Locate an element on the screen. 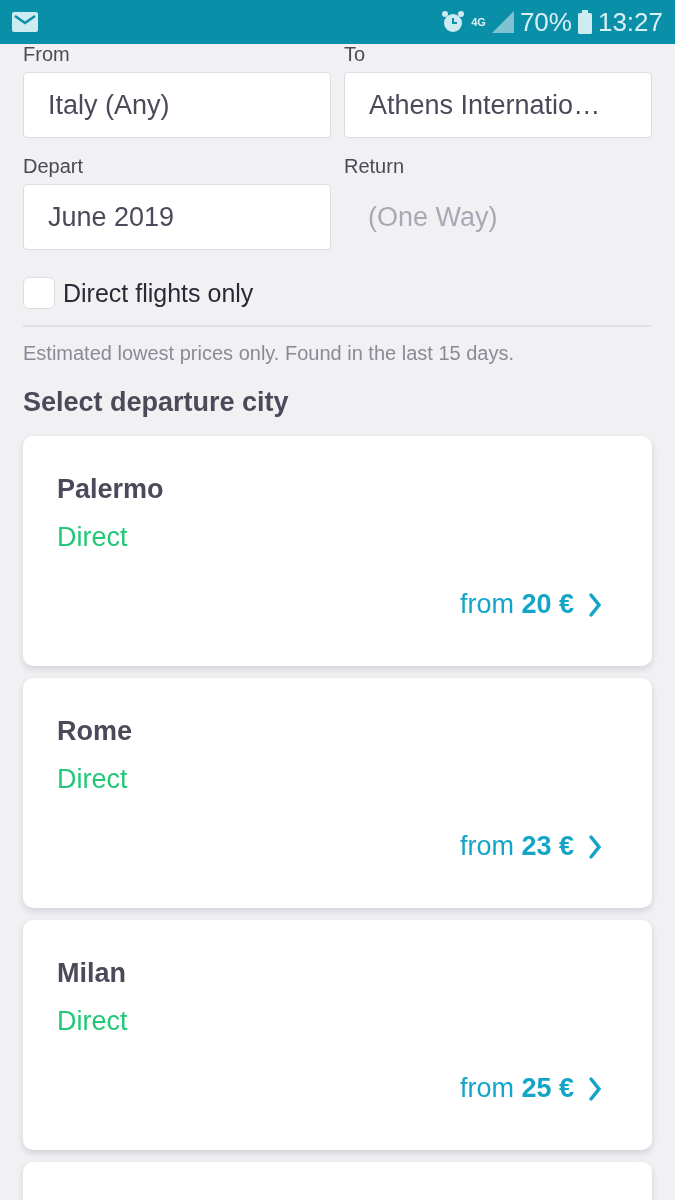 The image size is (675, 1200). field-label: Depart is located at coordinates (54, 167).